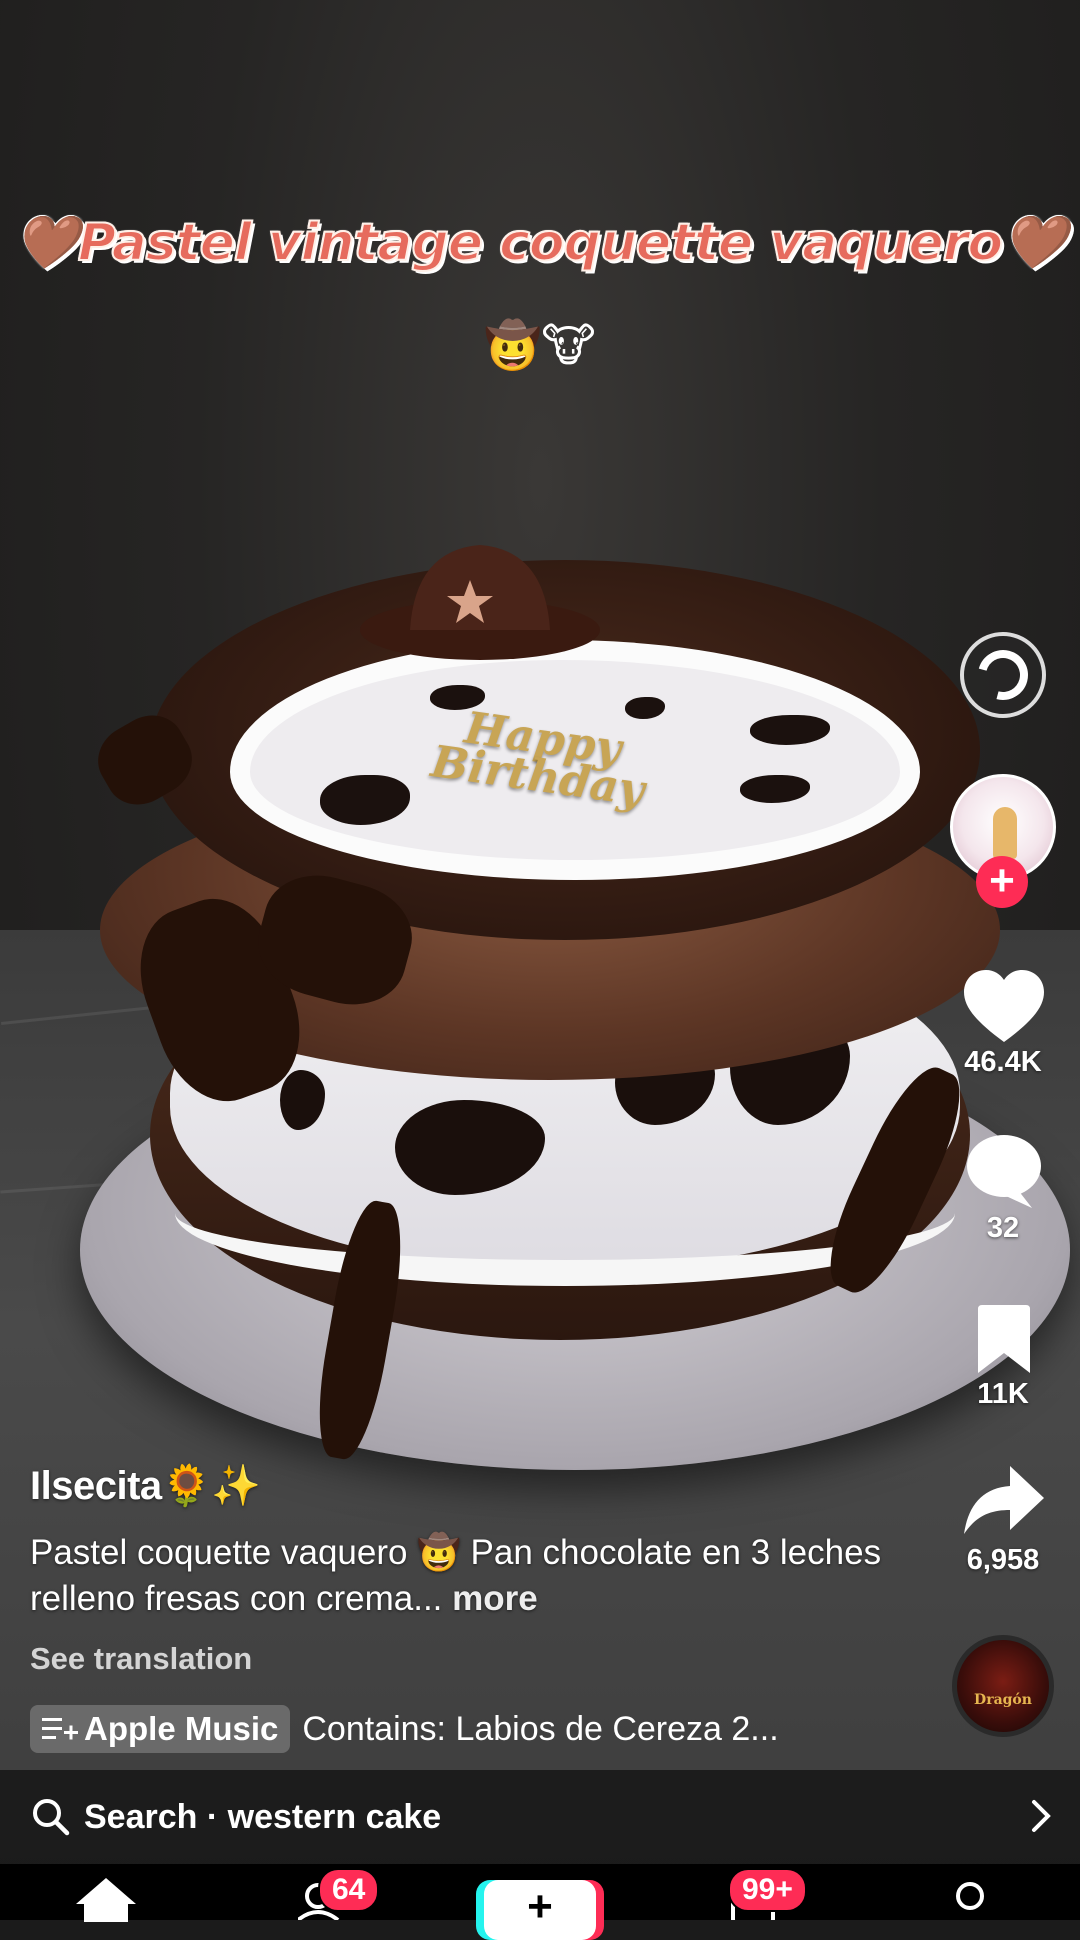  Describe the element at coordinates (106, 1900) in the screenshot. I see `home-icon` at that location.